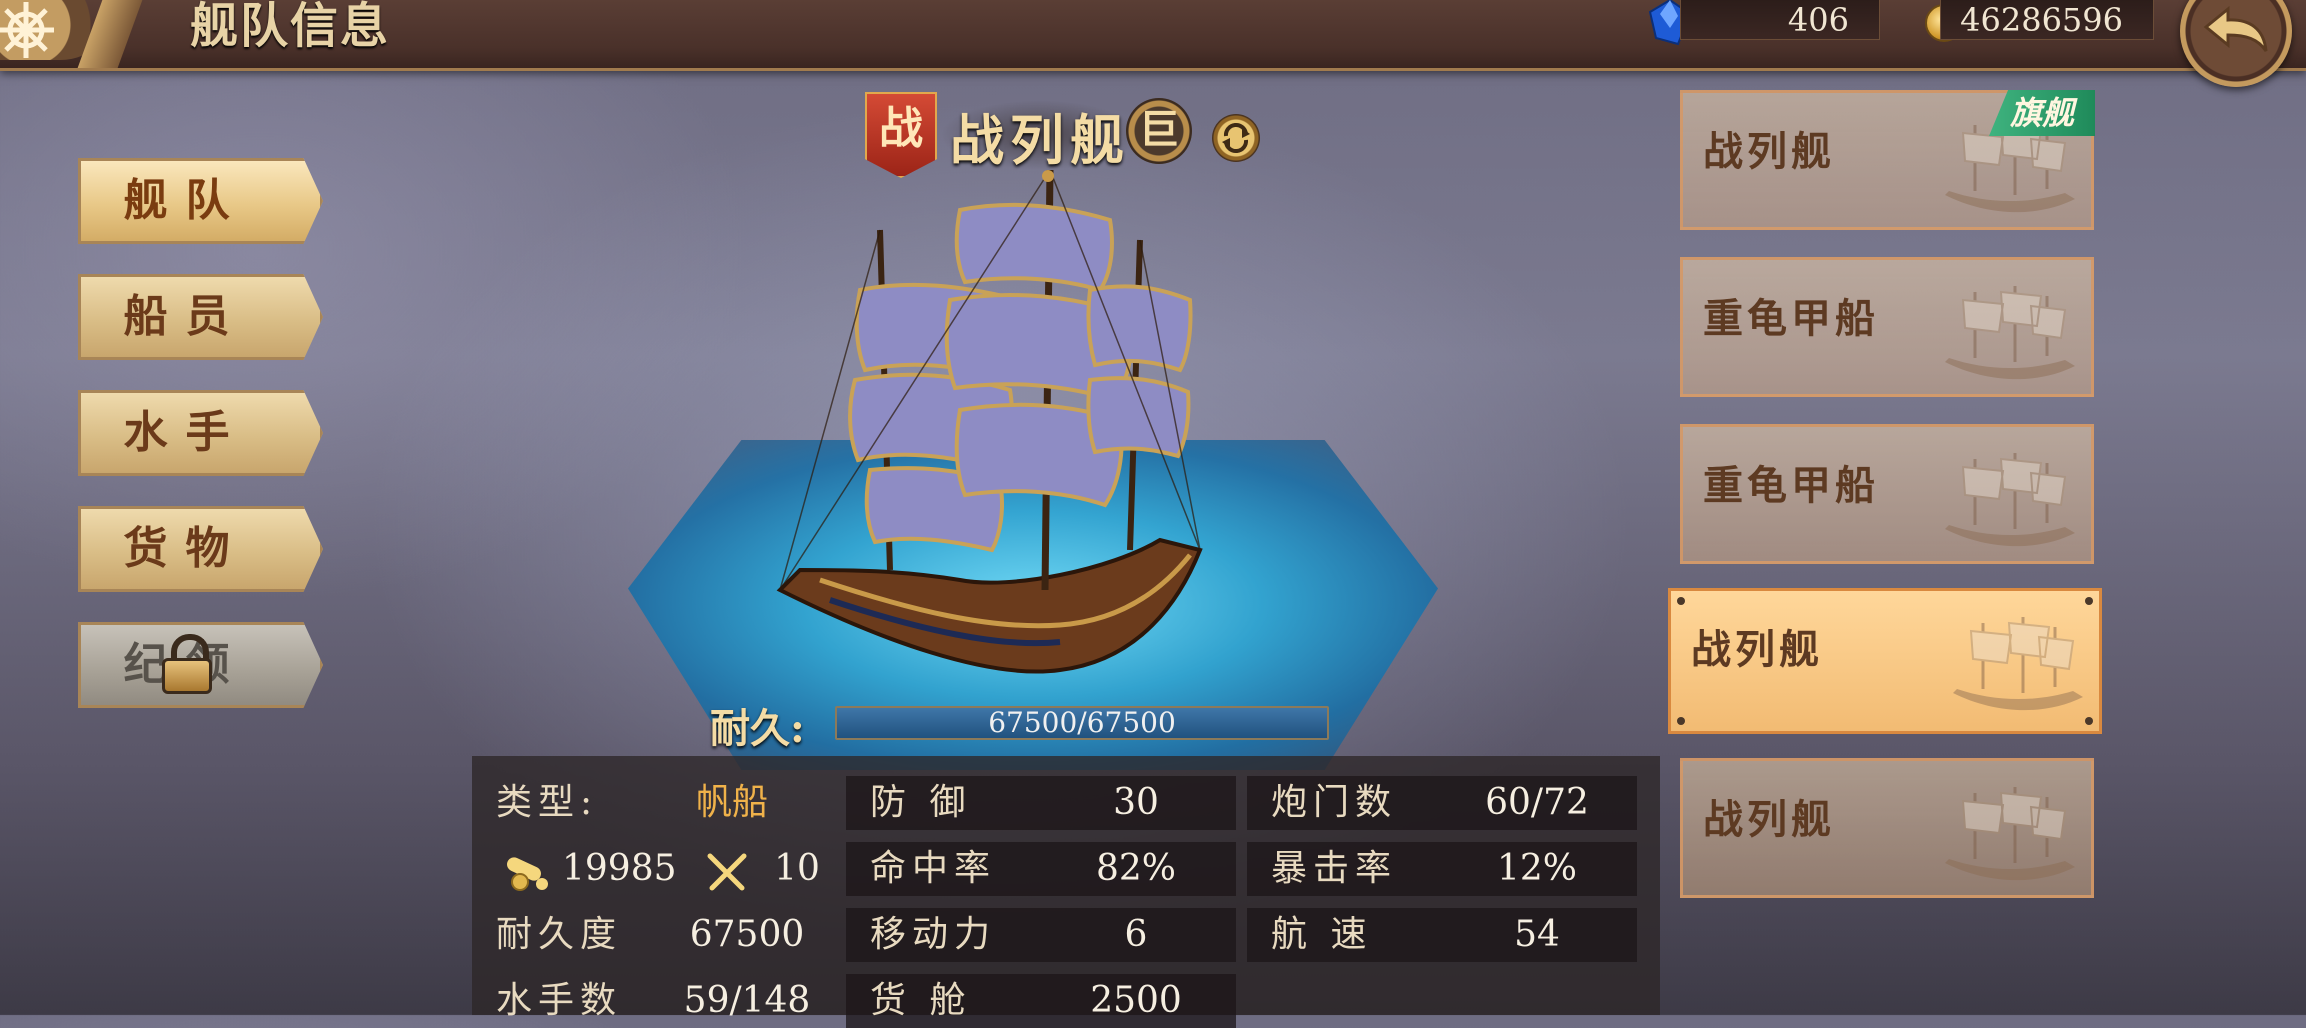 Image resolution: width=2306 pixels, height=1028 pixels. What do you see at coordinates (1887, 828) in the screenshot?
I see `fleet-slot-5: 战列舰` at bounding box center [1887, 828].